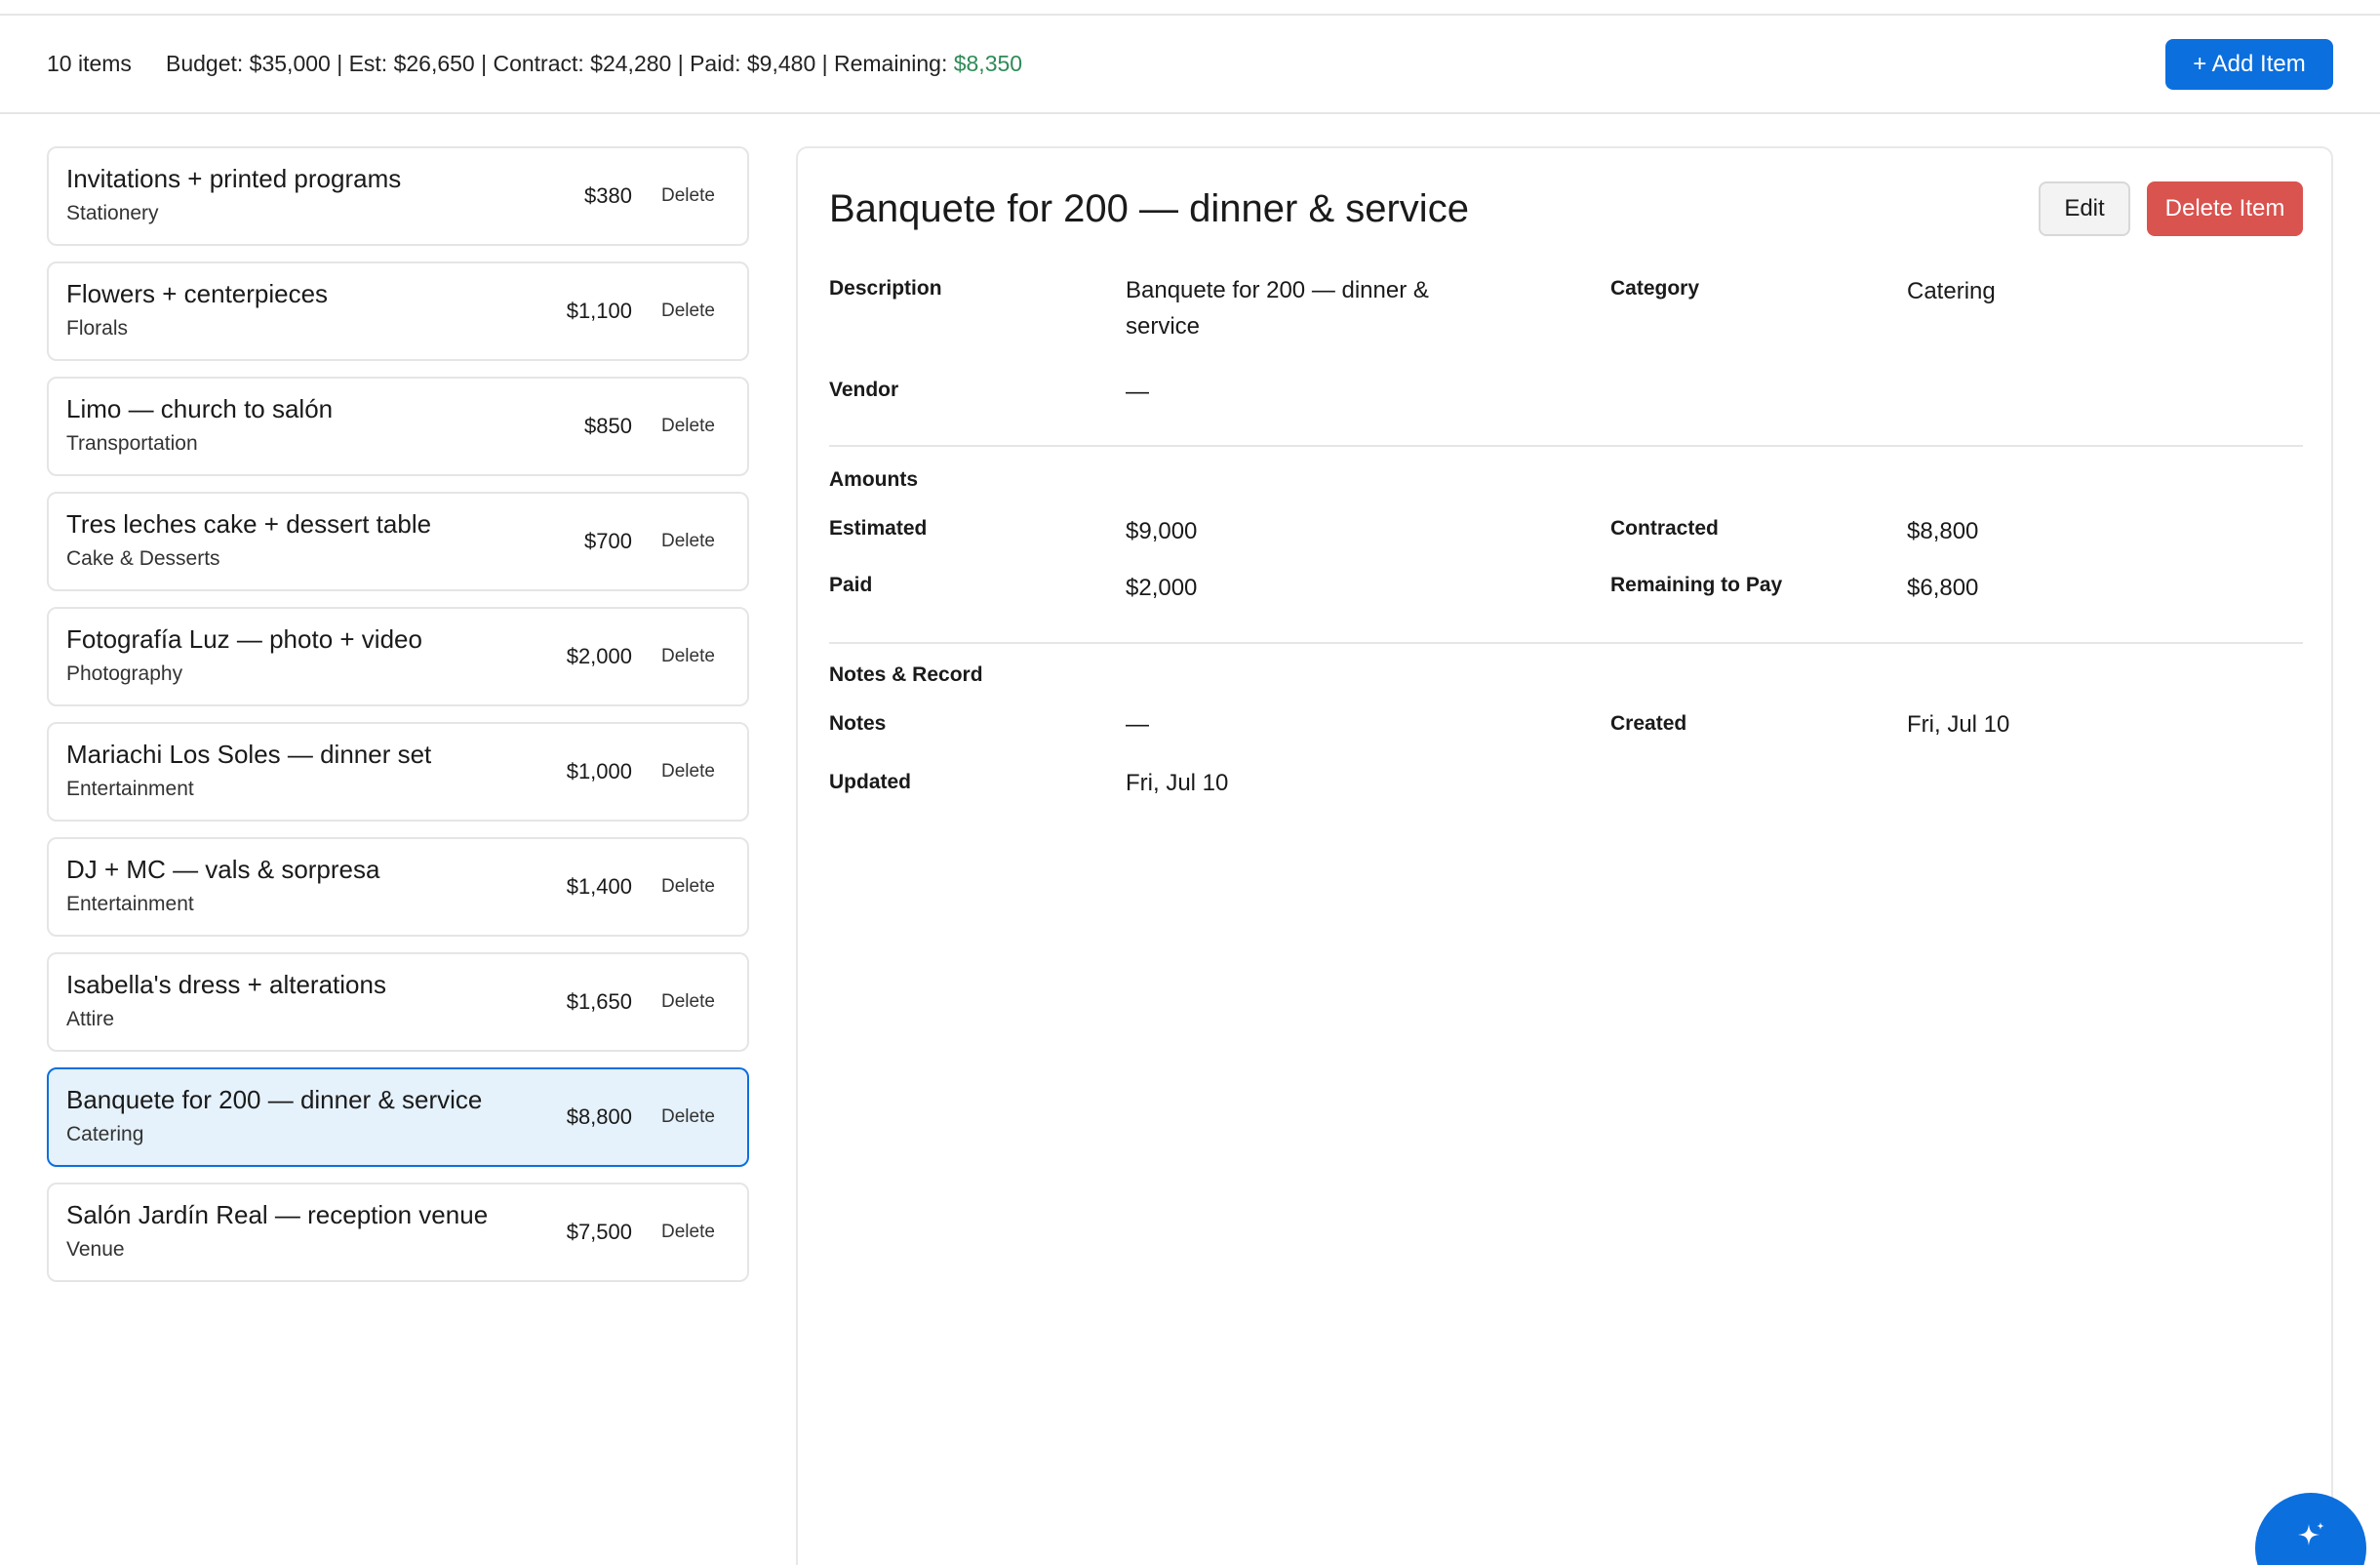 The width and height of the screenshot is (2380, 1565). What do you see at coordinates (143, 558) in the screenshot?
I see `item-category: Cake & Desserts` at bounding box center [143, 558].